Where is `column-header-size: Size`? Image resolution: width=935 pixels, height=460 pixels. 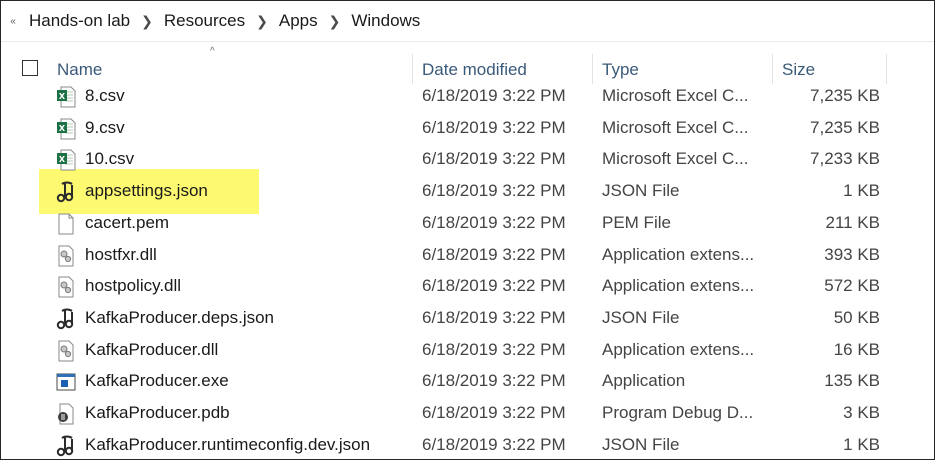
column-header-size: Size is located at coordinates (798, 70).